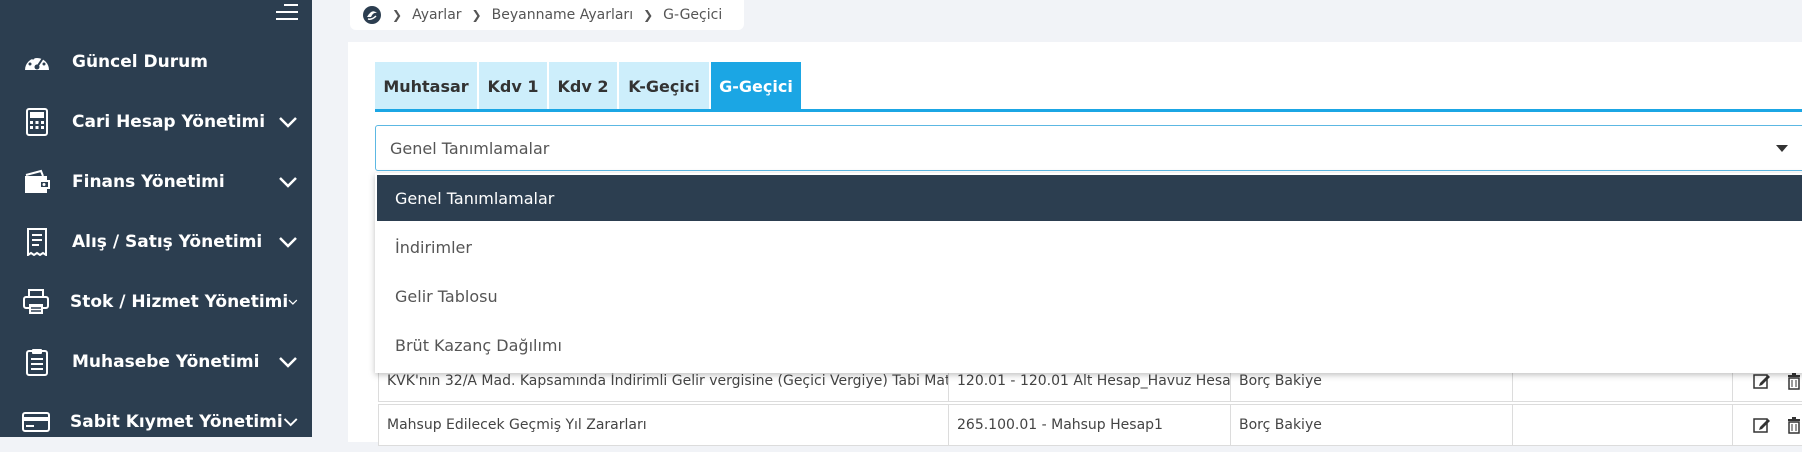 The height and width of the screenshot is (452, 1802). Describe the element at coordinates (693, 15) in the screenshot. I see `breadcrumb-item-current: G-Geçici` at that location.